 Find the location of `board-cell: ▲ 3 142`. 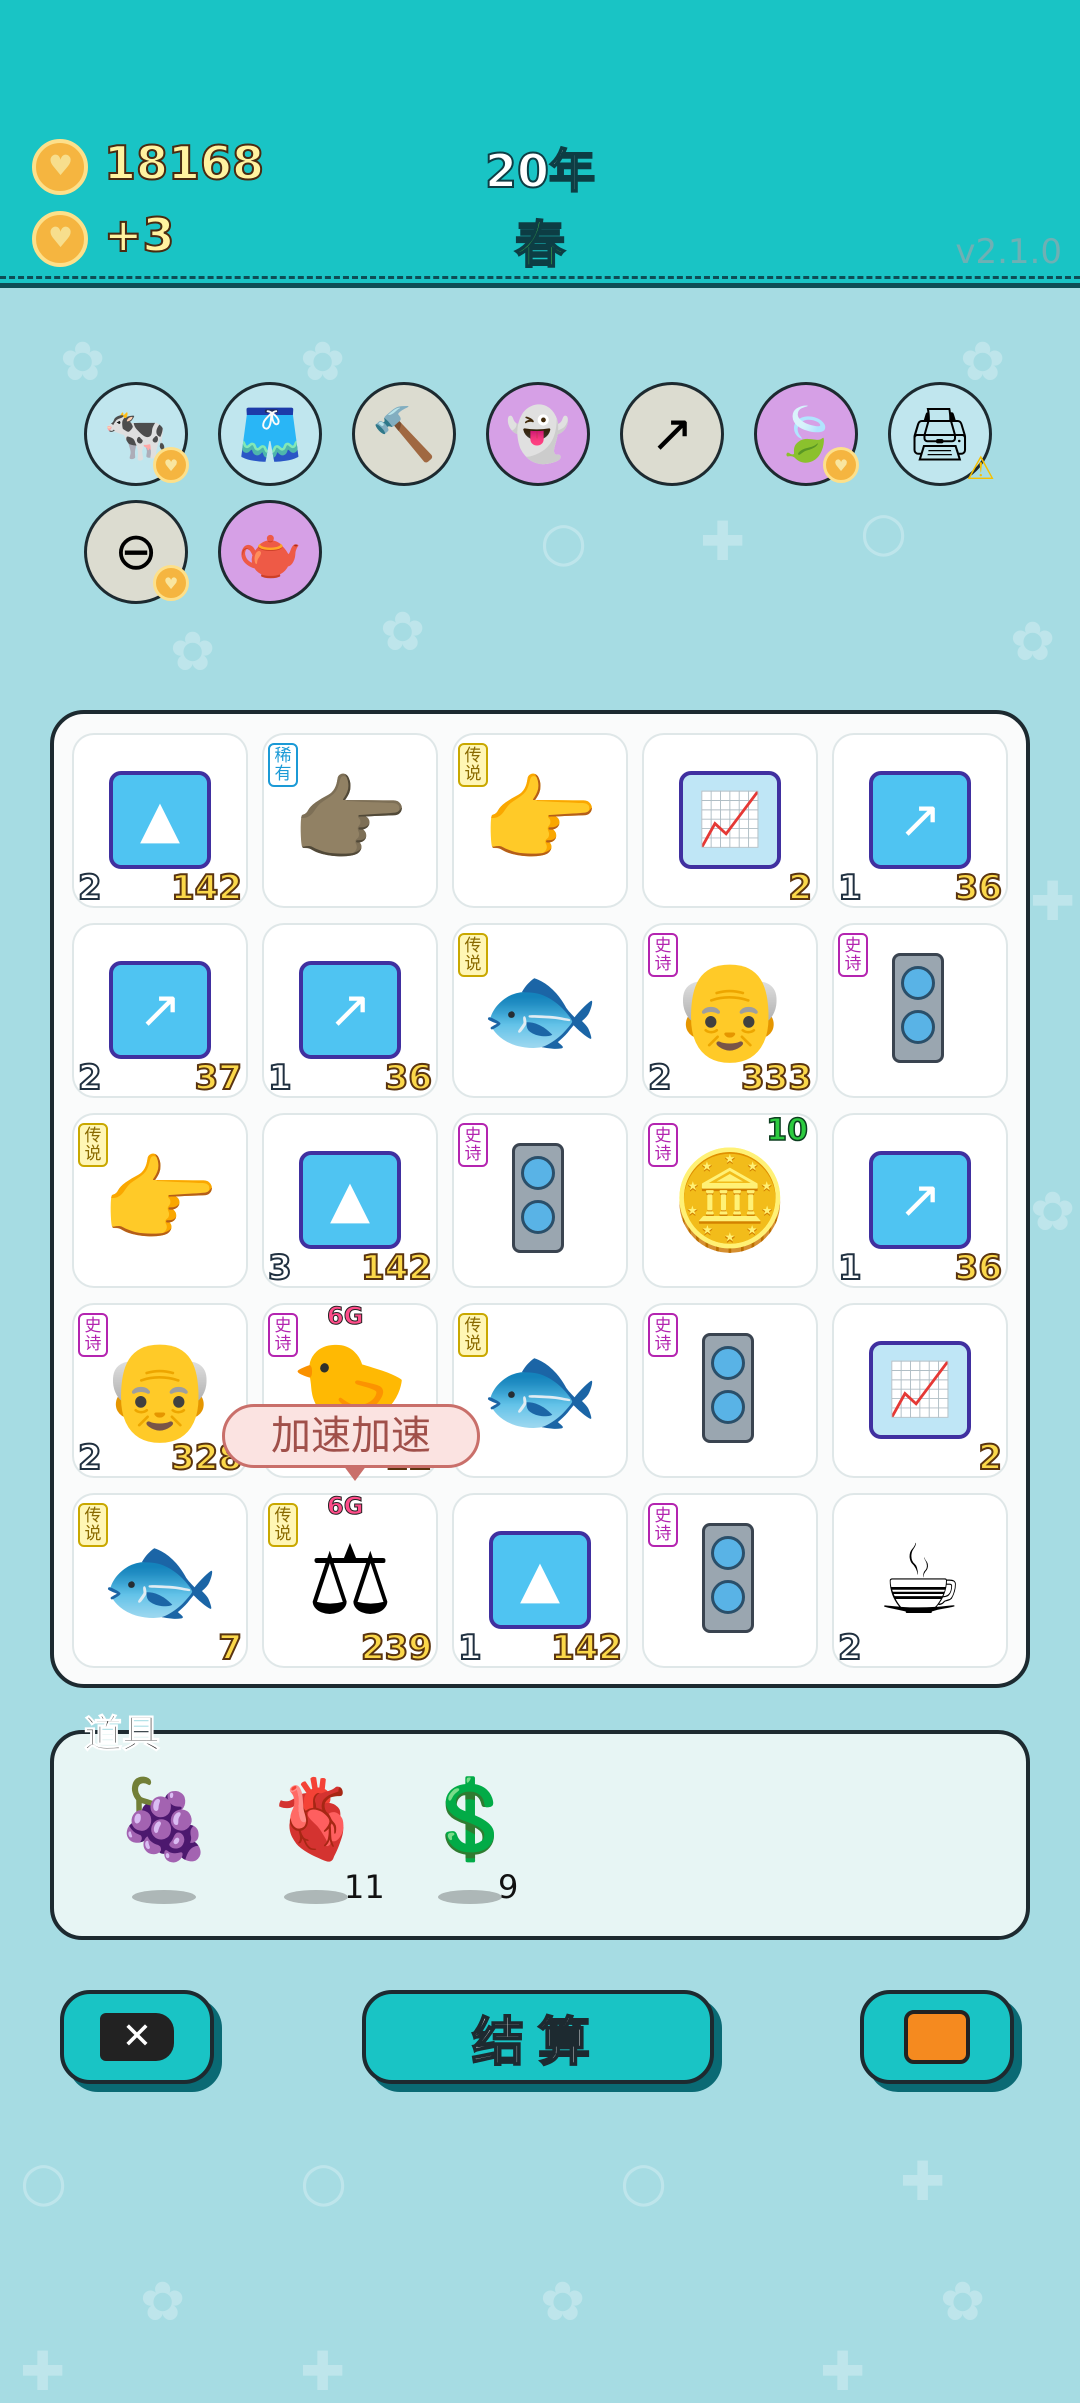

board-cell: ▲ 3 142 is located at coordinates (350, 1201).